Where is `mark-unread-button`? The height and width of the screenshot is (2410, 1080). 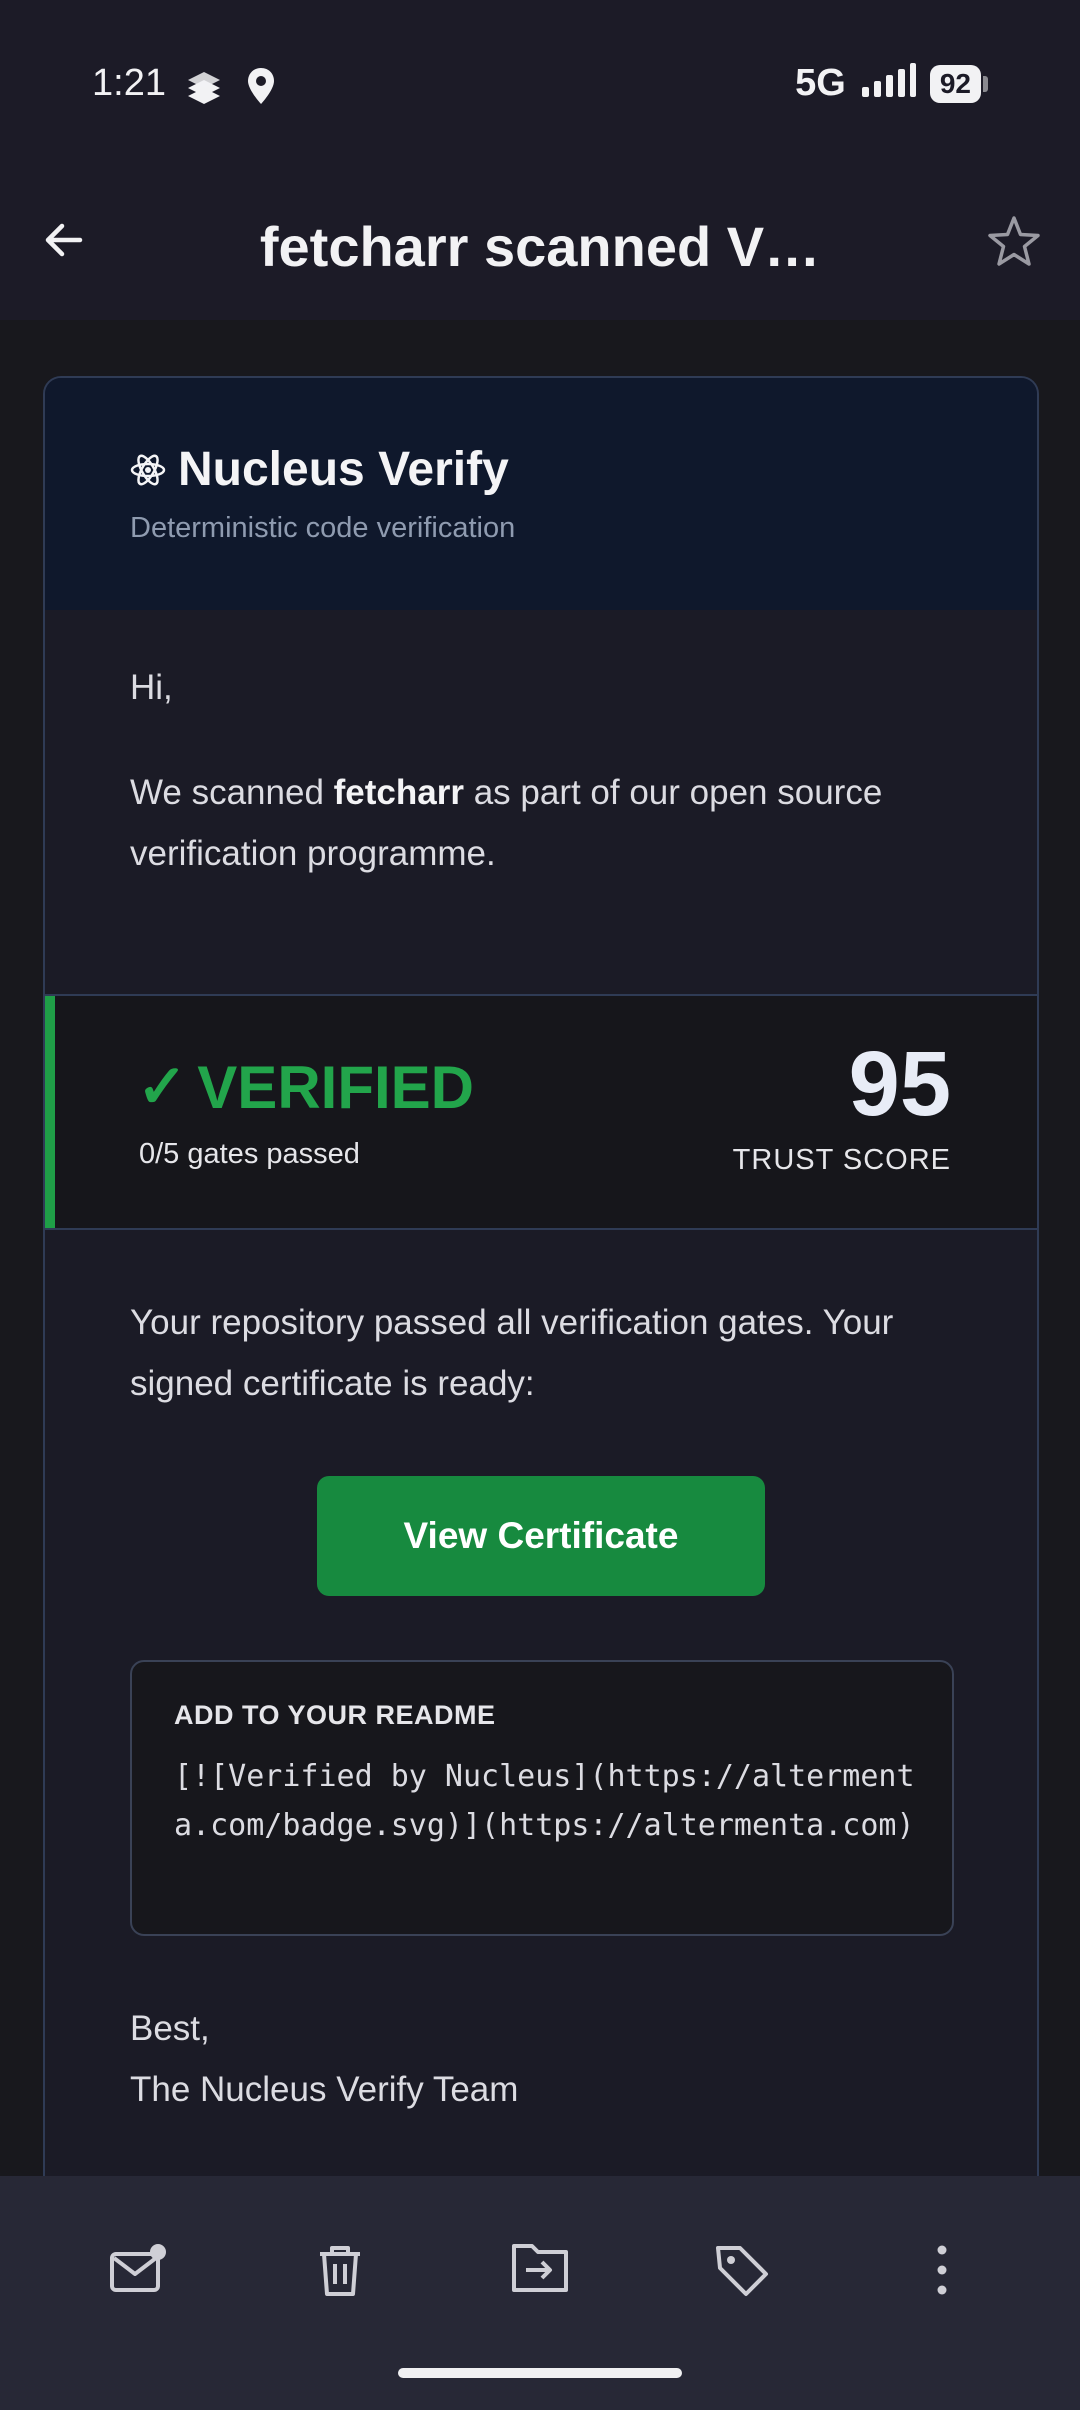 mark-unread-button is located at coordinates (138, 2270).